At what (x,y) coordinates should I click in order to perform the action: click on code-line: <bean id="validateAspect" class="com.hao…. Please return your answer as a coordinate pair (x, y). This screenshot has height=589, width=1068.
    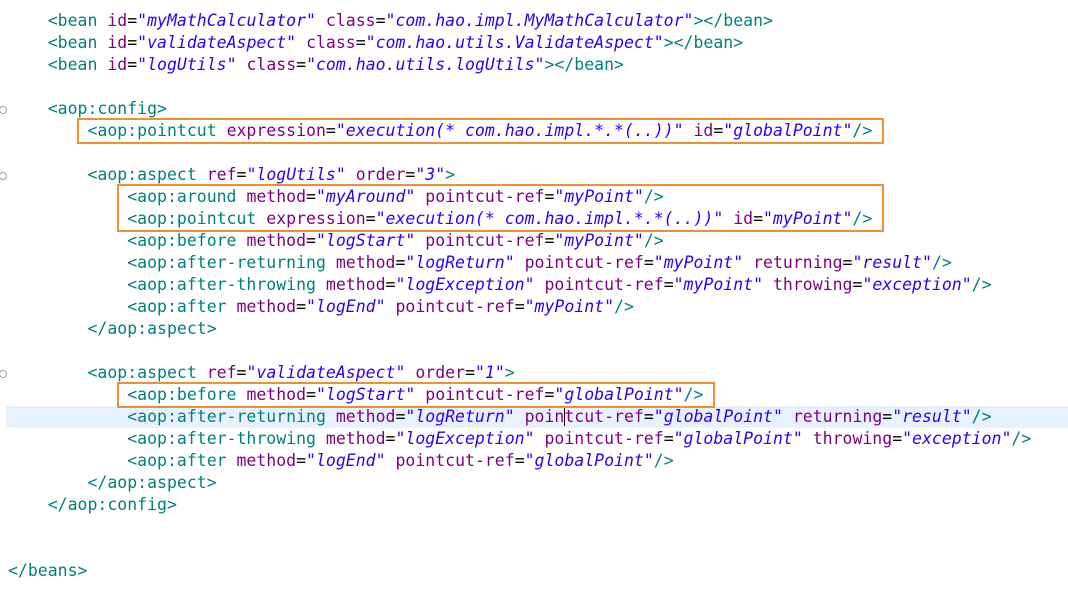
    Looking at the image, I should click on (375, 43).